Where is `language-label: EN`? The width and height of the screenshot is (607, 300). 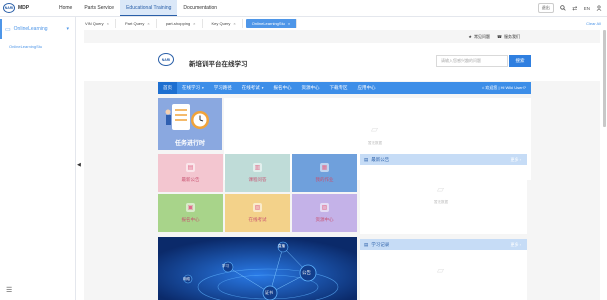 language-label: EN is located at coordinates (587, 8).